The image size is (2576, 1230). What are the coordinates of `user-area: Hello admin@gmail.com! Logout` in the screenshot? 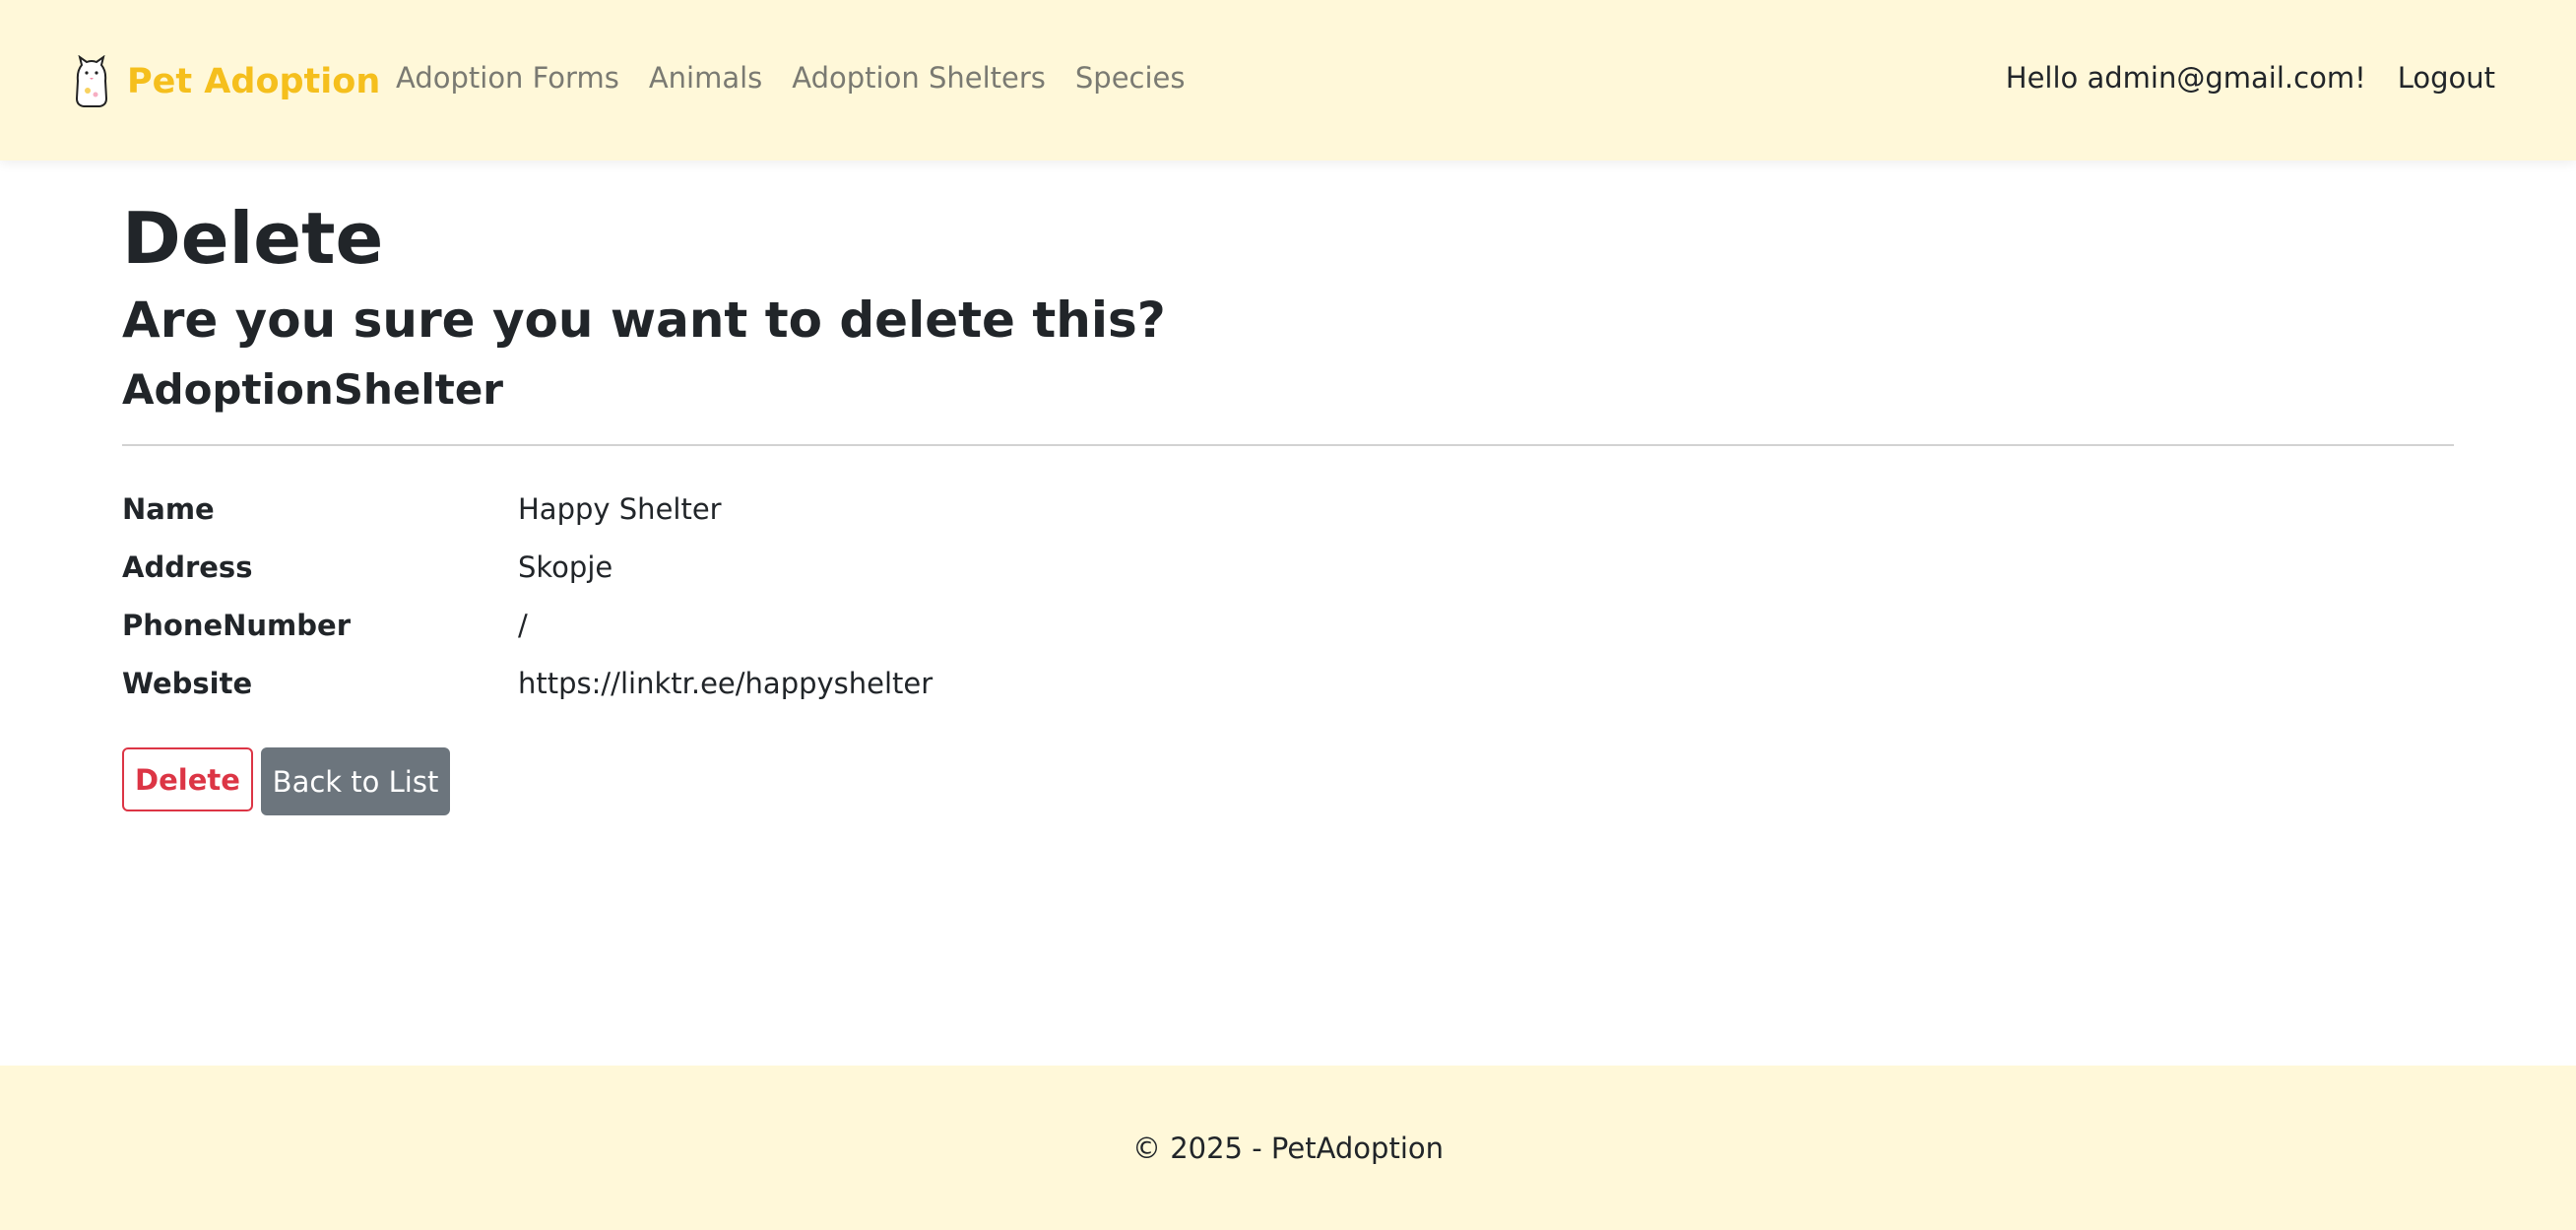 It's located at (2250, 78).